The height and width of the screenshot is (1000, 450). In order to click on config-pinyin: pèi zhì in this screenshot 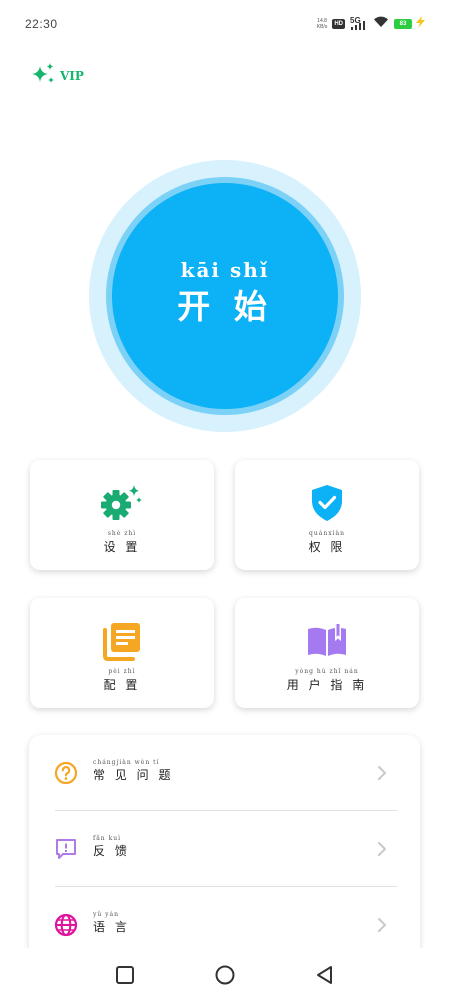, I will do `click(122, 671)`.